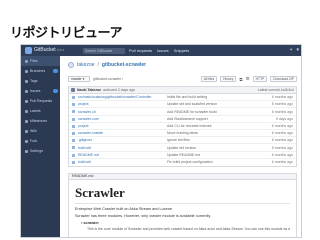 The width and height of the screenshot is (320, 240). I want to click on nav-pull-requests: Pull requests, so click(140, 50).